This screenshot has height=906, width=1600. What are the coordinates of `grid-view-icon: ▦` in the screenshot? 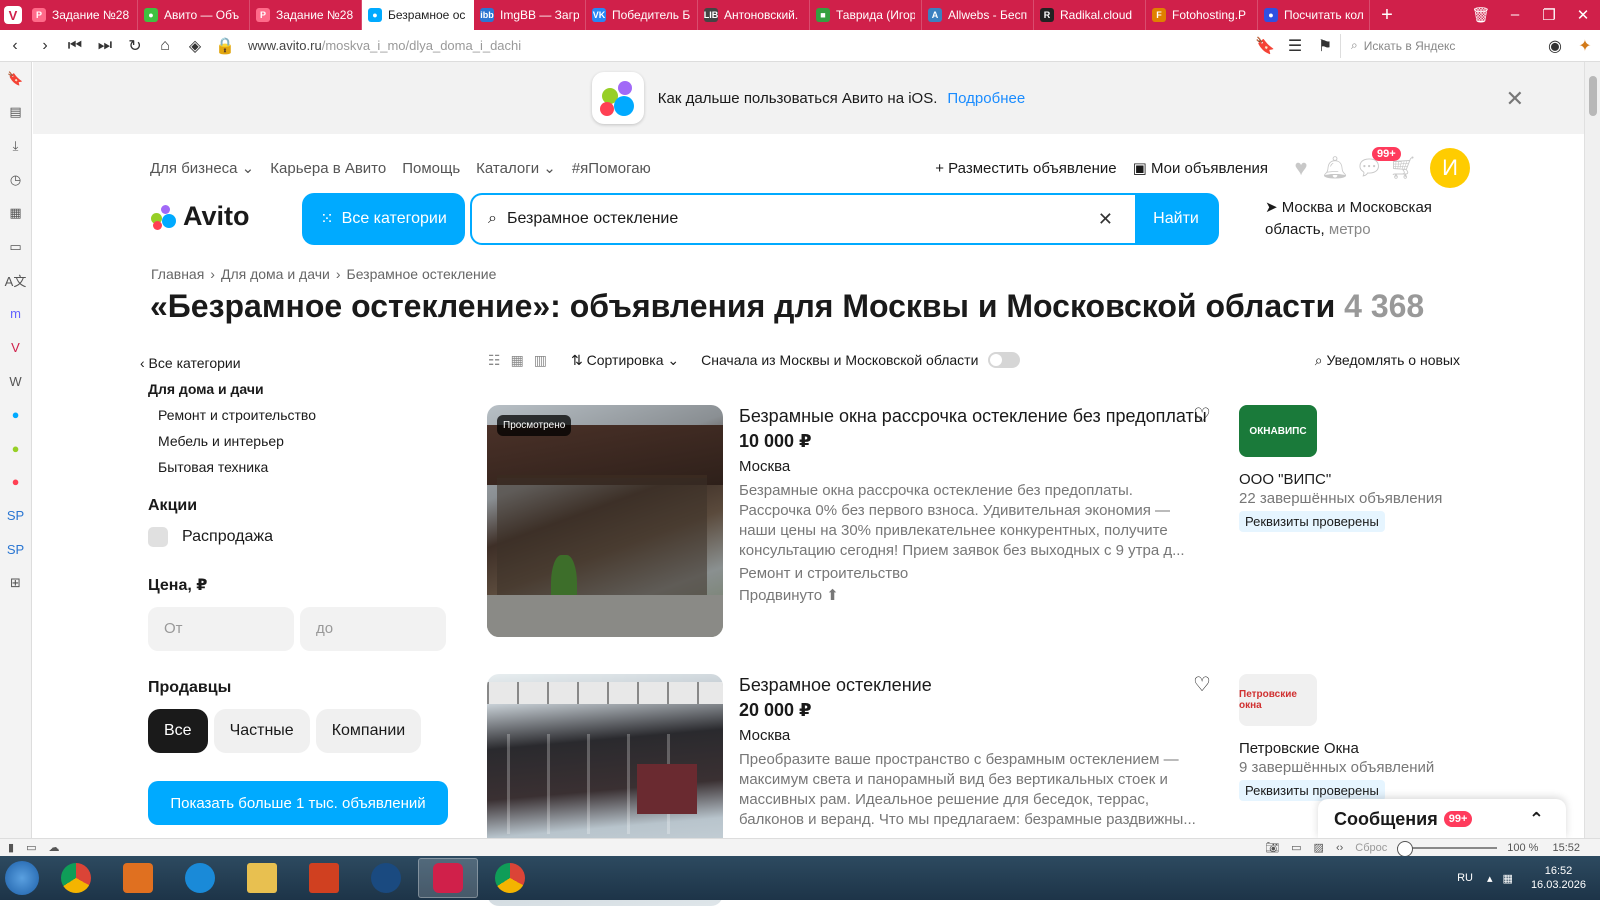 It's located at (517, 360).